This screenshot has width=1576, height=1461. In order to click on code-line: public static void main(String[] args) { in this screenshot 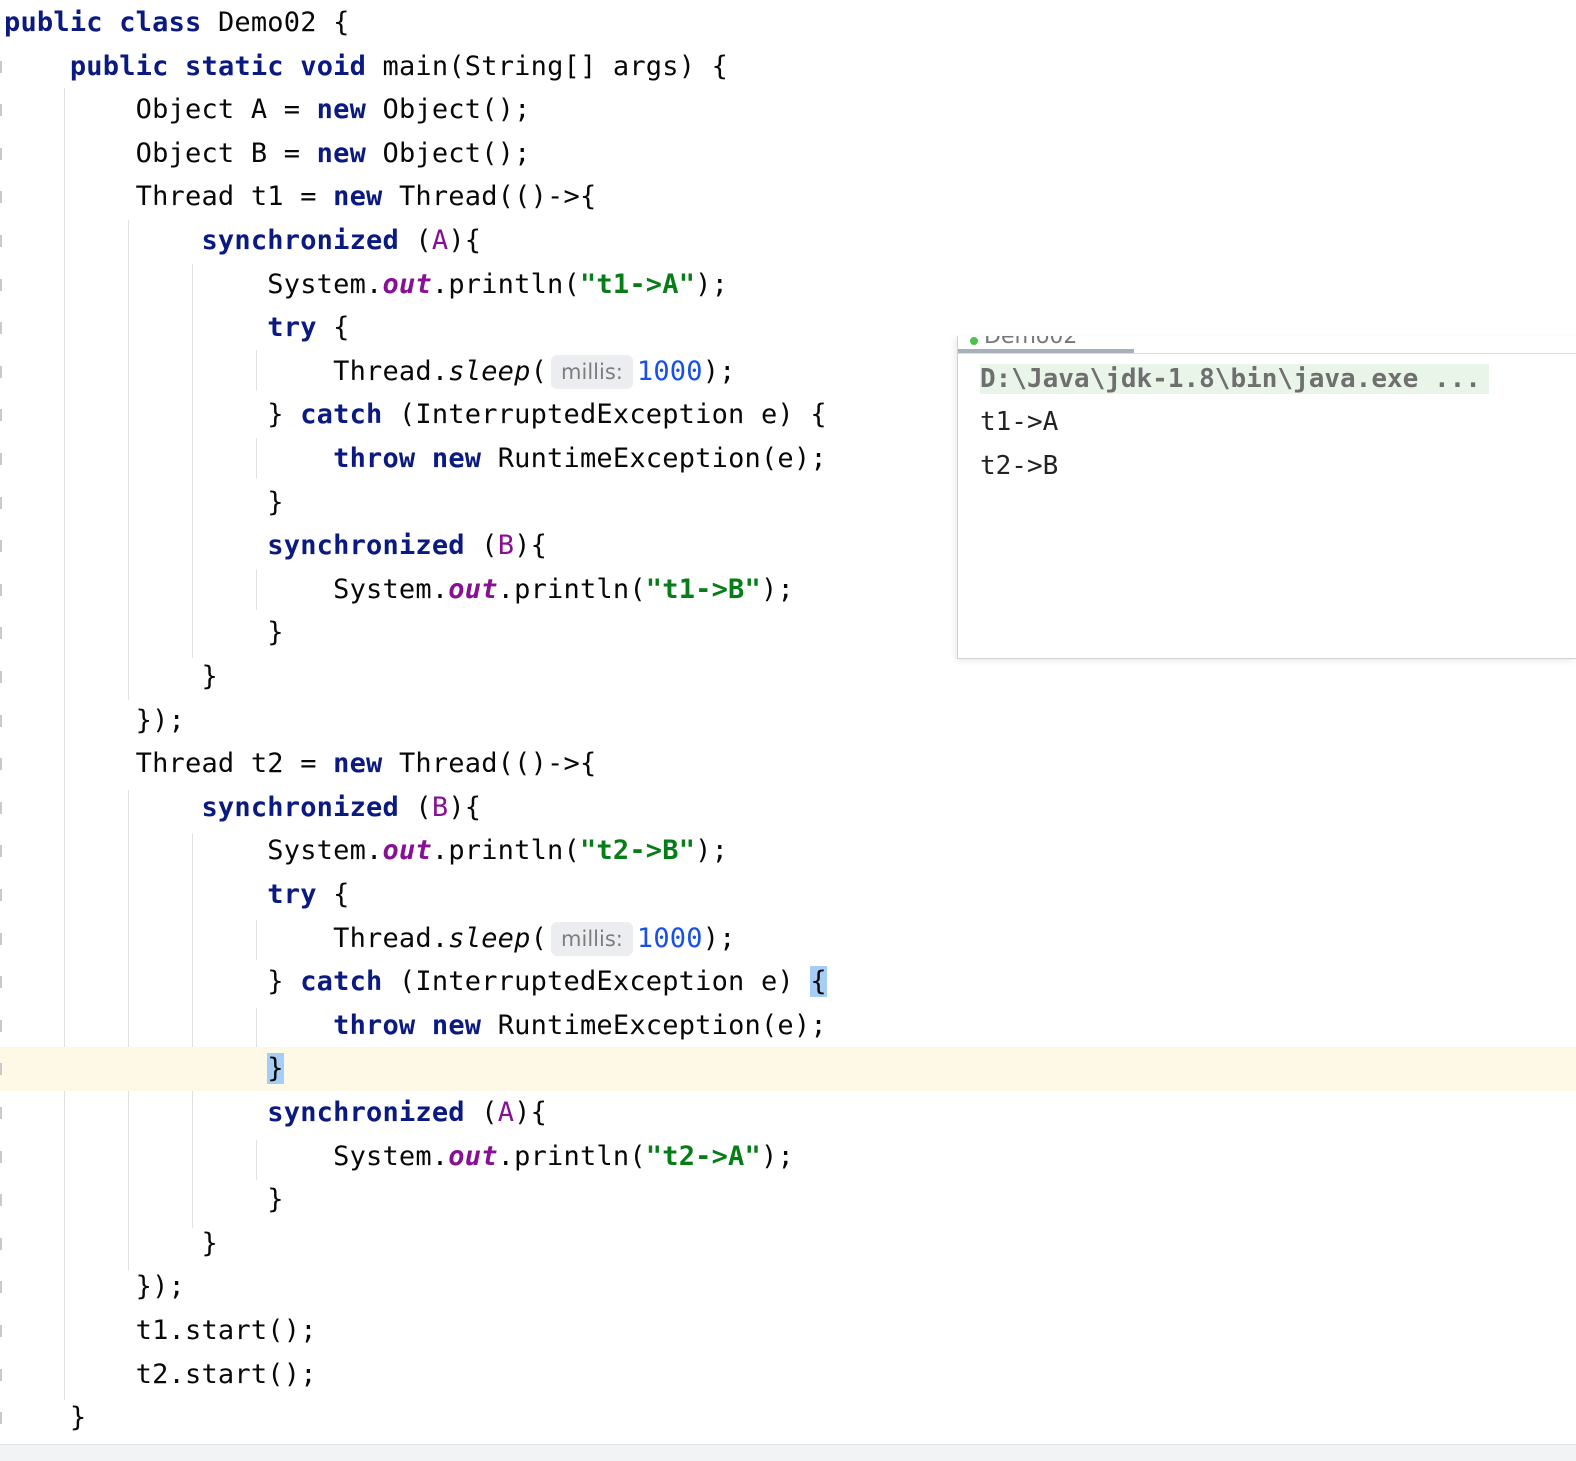, I will do `click(366, 67)`.